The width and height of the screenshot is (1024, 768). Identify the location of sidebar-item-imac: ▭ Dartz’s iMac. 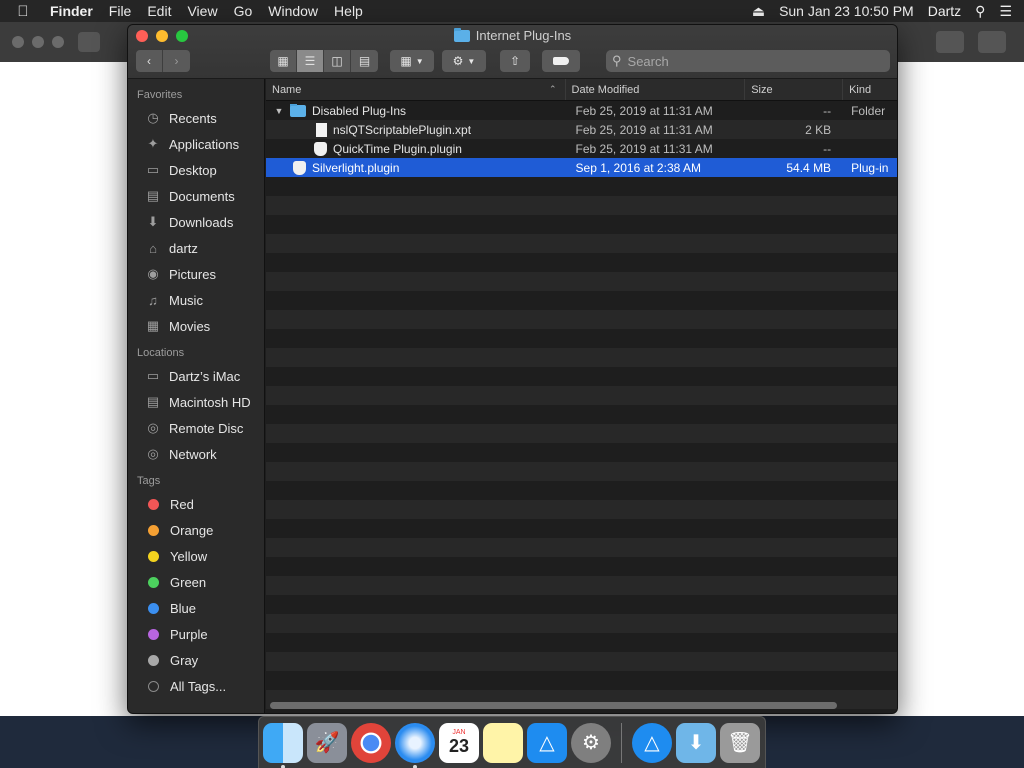
(196, 376).